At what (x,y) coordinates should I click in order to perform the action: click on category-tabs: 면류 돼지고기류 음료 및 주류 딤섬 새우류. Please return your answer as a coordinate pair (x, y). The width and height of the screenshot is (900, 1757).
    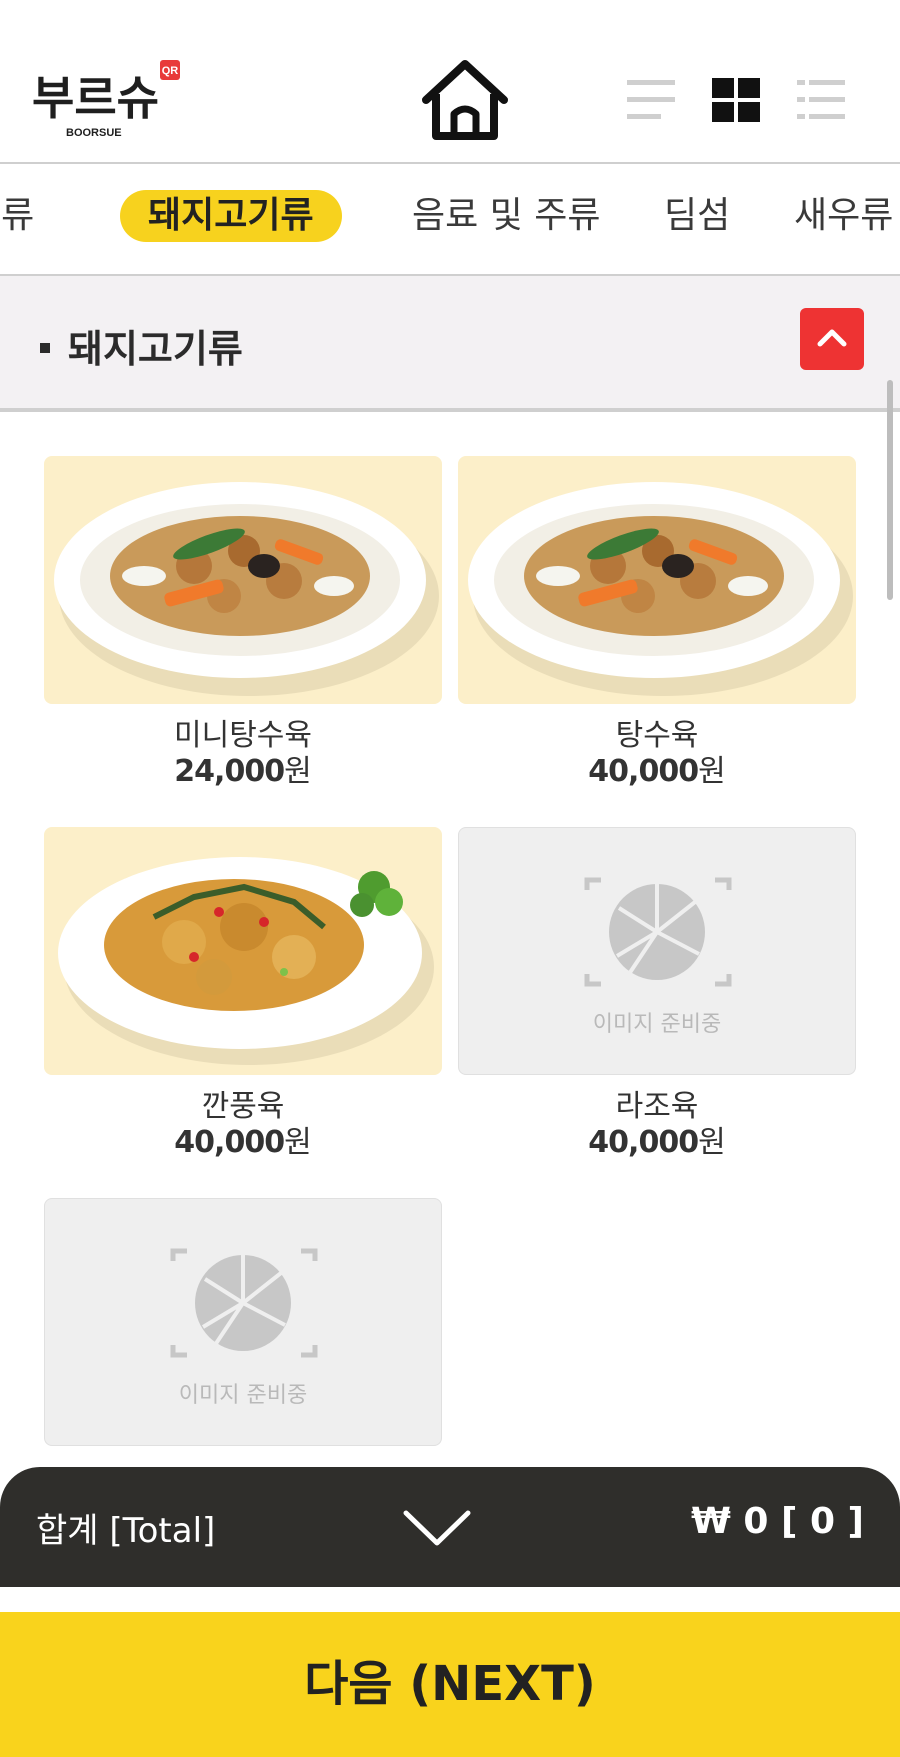
    Looking at the image, I should click on (450, 220).